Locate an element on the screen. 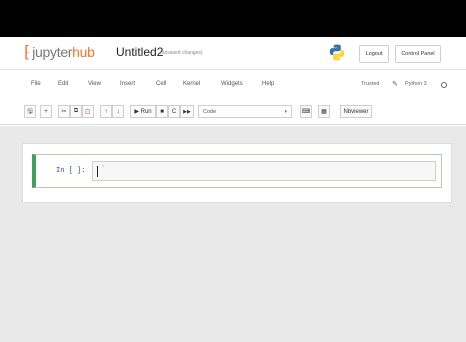  nbviewer-button: Nbviewer is located at coordinates (356, 111).